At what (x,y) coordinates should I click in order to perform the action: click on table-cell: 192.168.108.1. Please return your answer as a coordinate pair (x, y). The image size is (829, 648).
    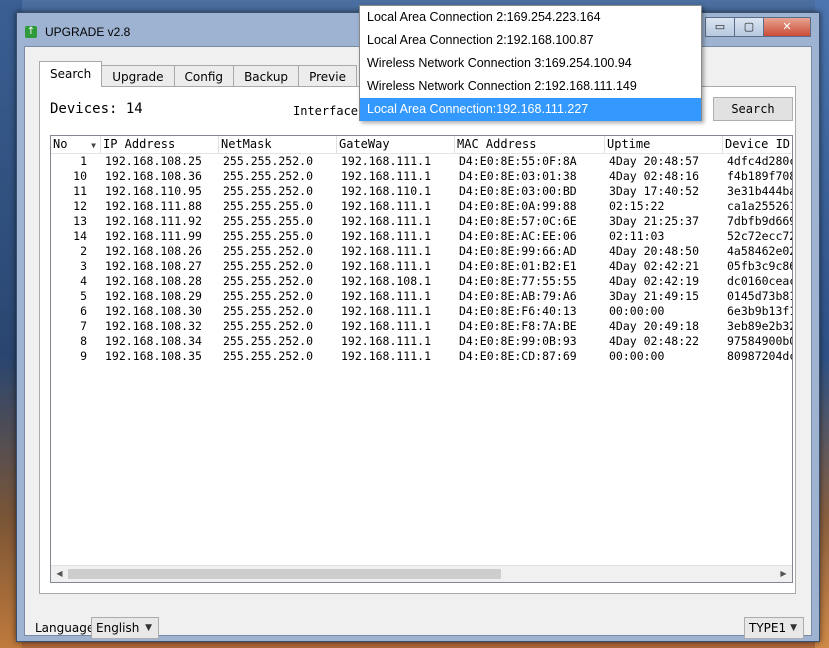
    Looking at the image, I should click on (386, 281).